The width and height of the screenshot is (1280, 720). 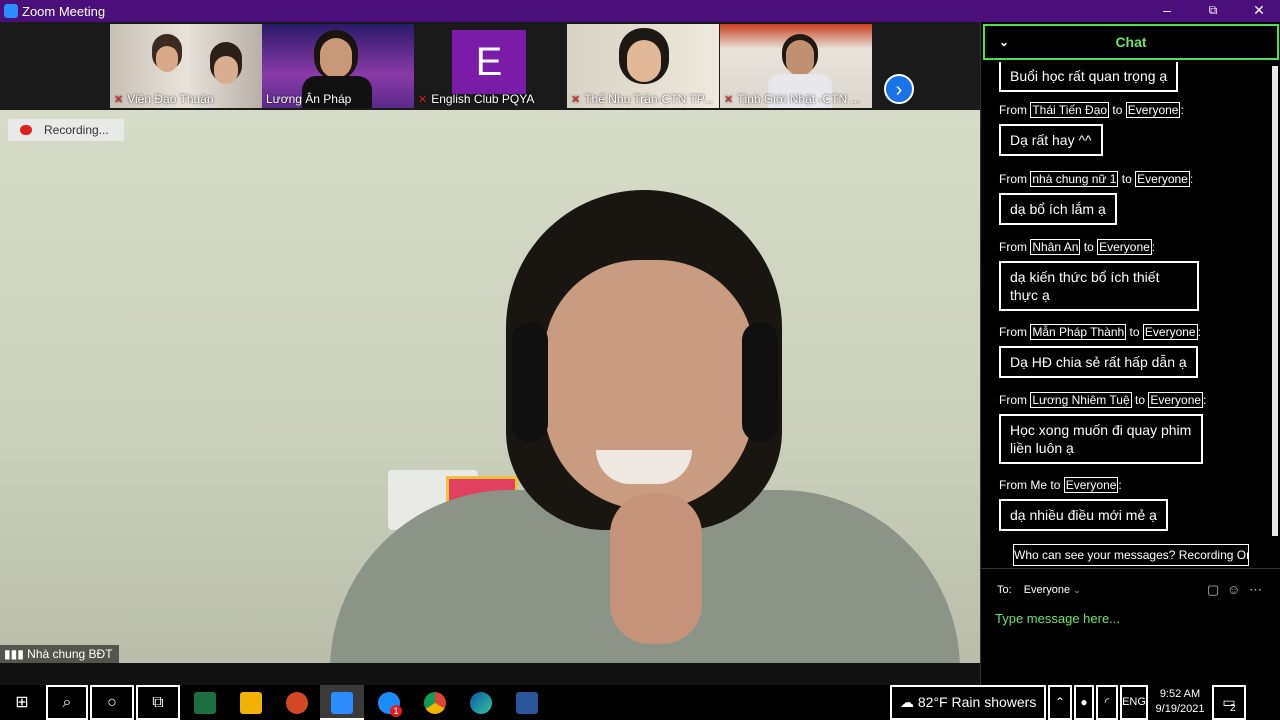 What do you see at coordinates (760, 382) in the screenshot?
I see `headphone-right` at bounding box center [760, 382].